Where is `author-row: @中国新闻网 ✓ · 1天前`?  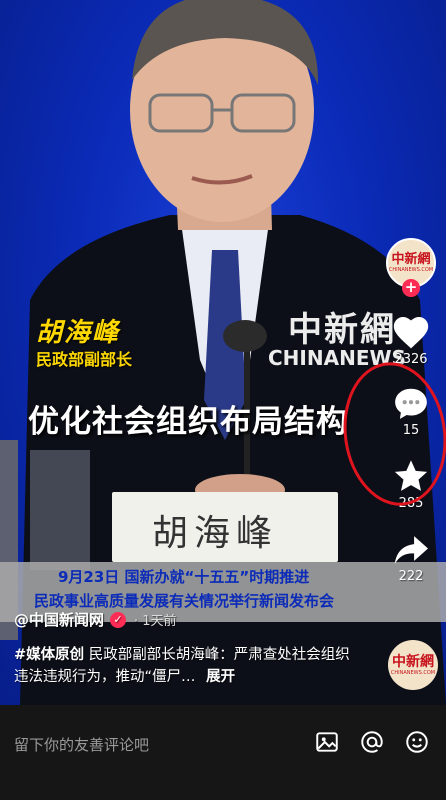 author-row: @中国新闻网 ✓ · 1天前 is located at coordinates (95, 619).